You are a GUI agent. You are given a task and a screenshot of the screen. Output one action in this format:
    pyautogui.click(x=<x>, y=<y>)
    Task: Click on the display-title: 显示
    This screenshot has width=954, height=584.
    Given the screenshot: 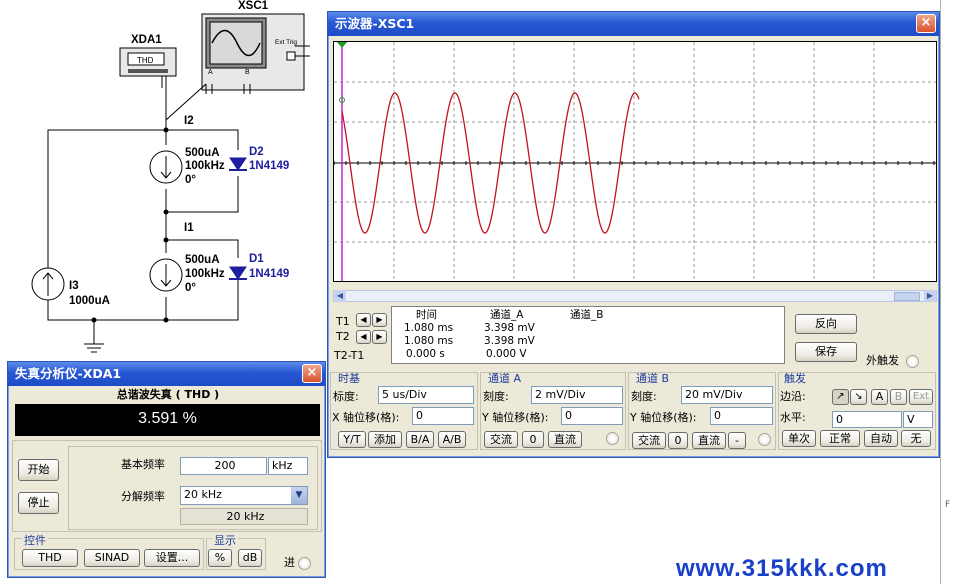 What is the action you would take?
    pyautogui.click(x=225, y=541)
    